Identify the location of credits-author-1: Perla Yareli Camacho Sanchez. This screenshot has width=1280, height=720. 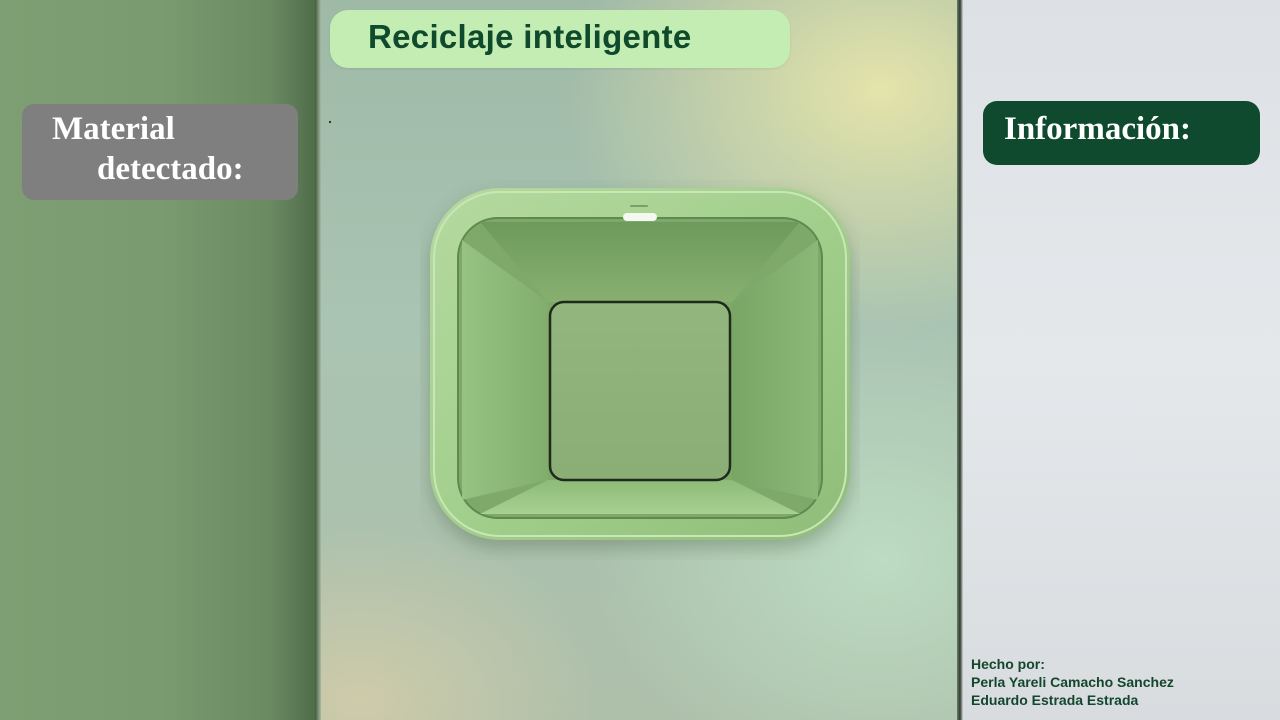
(1072, 682).